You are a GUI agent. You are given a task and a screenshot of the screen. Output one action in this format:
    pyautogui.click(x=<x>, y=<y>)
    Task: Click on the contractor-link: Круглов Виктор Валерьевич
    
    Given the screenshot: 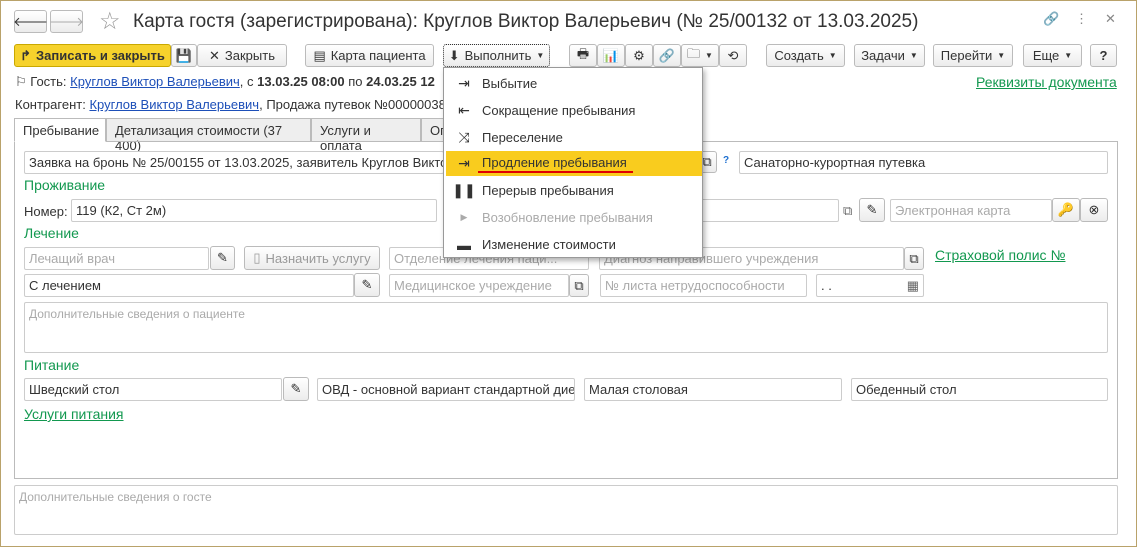 What is the action you would take?
    pyautogui.click(x=174, y=104)
    